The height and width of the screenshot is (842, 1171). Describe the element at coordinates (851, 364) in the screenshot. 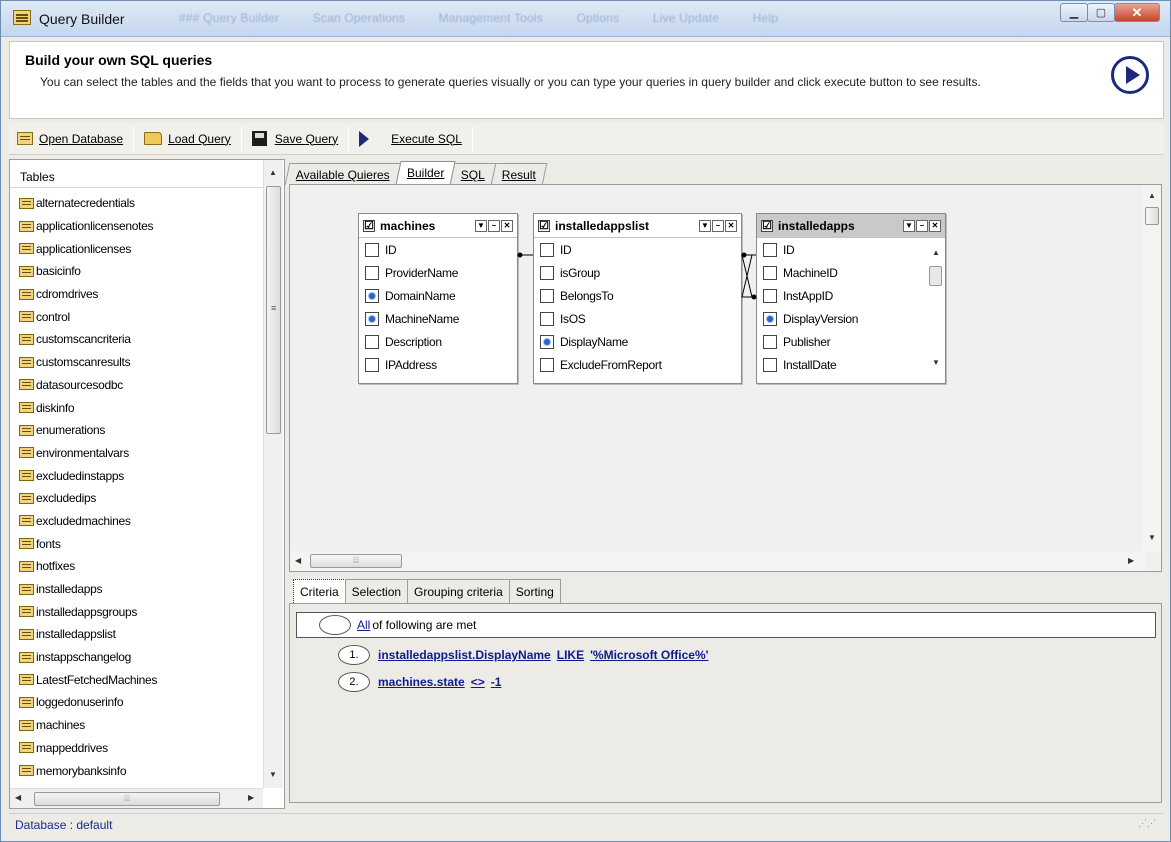

I see `table-field-row: InstallDate` at that location.